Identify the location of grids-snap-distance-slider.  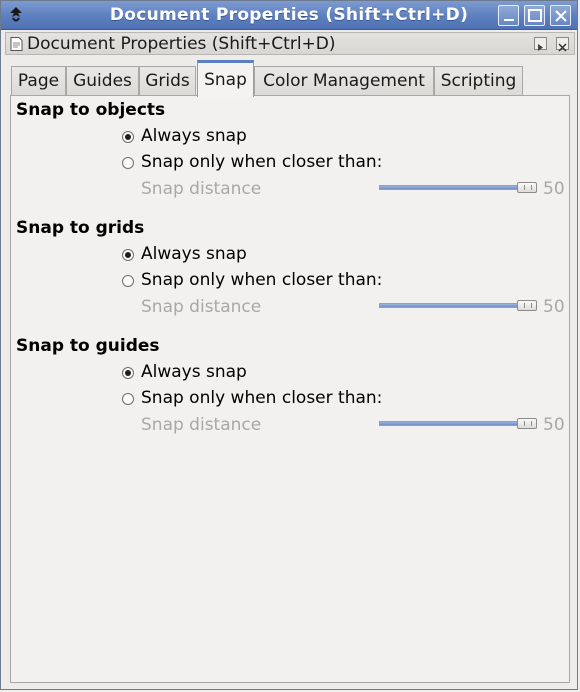
(459, 306).